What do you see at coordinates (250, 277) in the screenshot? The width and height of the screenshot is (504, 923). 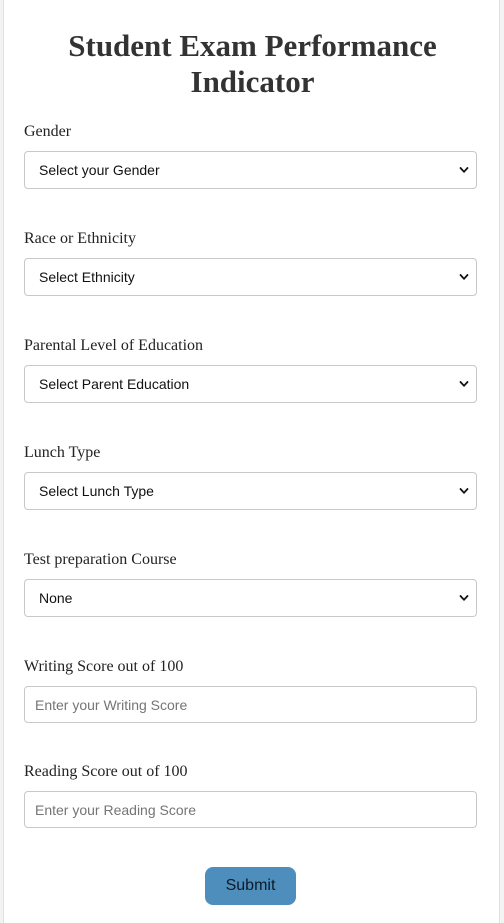 I see `ethnicity-select: Select Ethnicity` at bounding box center [250, 277].